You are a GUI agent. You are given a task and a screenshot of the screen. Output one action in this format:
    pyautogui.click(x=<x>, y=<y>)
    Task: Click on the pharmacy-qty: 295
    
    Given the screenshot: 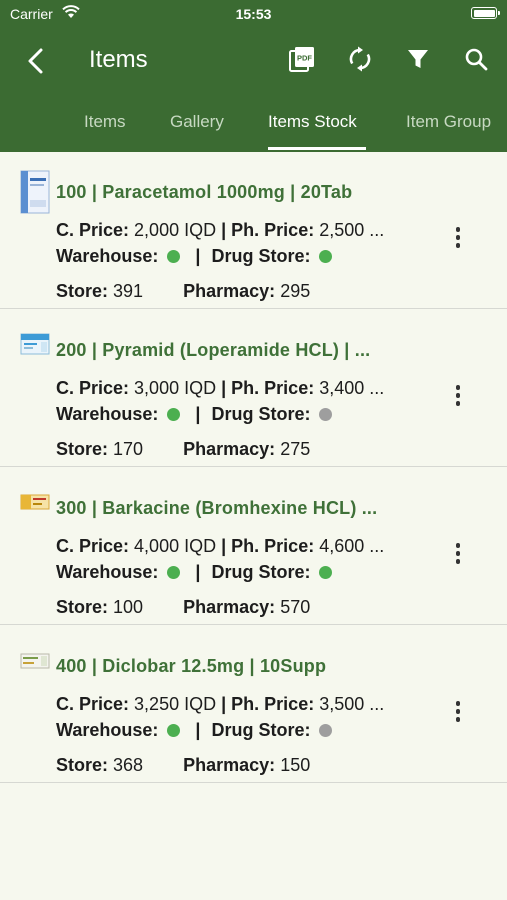 What is the action you would take?
    pyautogui.click(x=295, y=291)
    